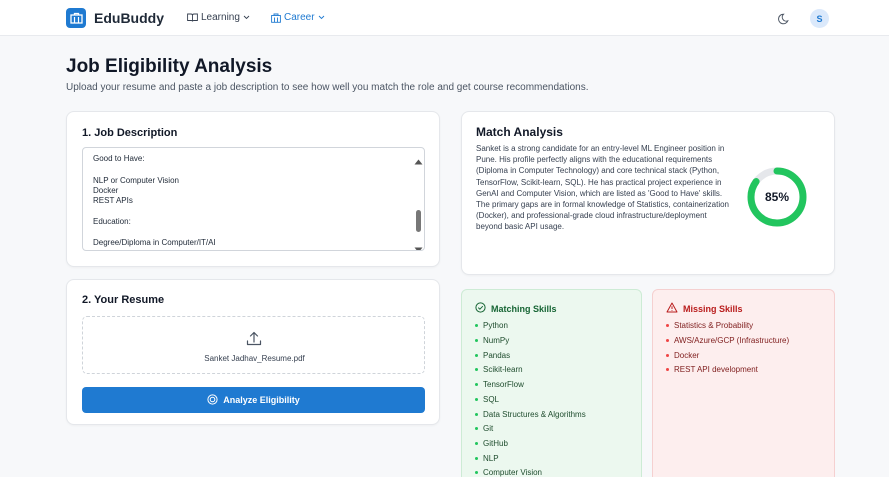  I want to click on matching-skill-item: GitHub, so click(491, 443).